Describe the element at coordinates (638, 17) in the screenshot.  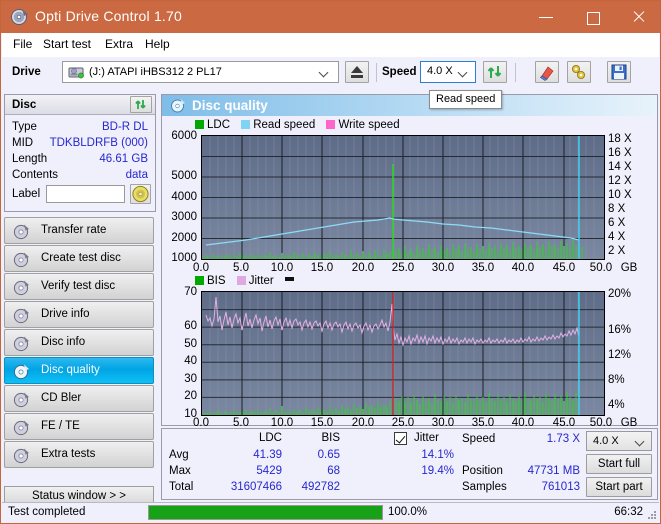
I see `close-button` at that location.